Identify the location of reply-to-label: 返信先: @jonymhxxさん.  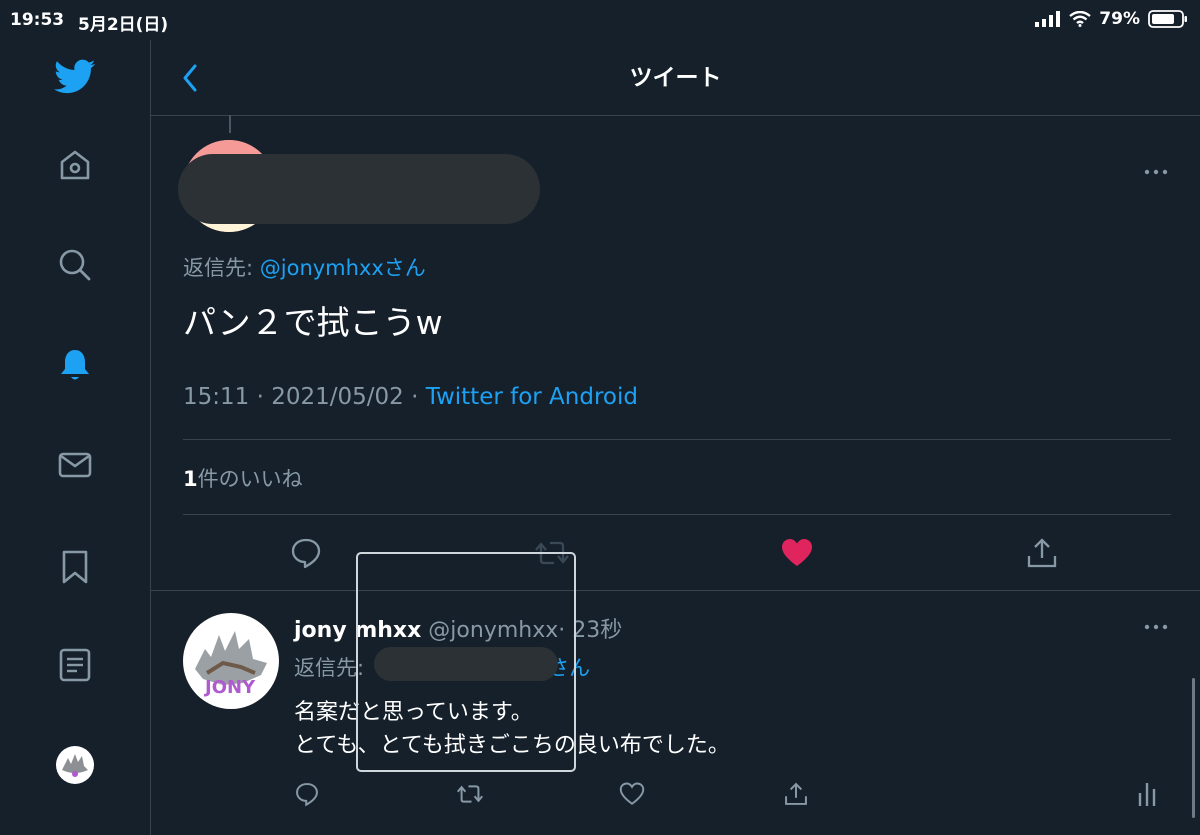
(304, 267).